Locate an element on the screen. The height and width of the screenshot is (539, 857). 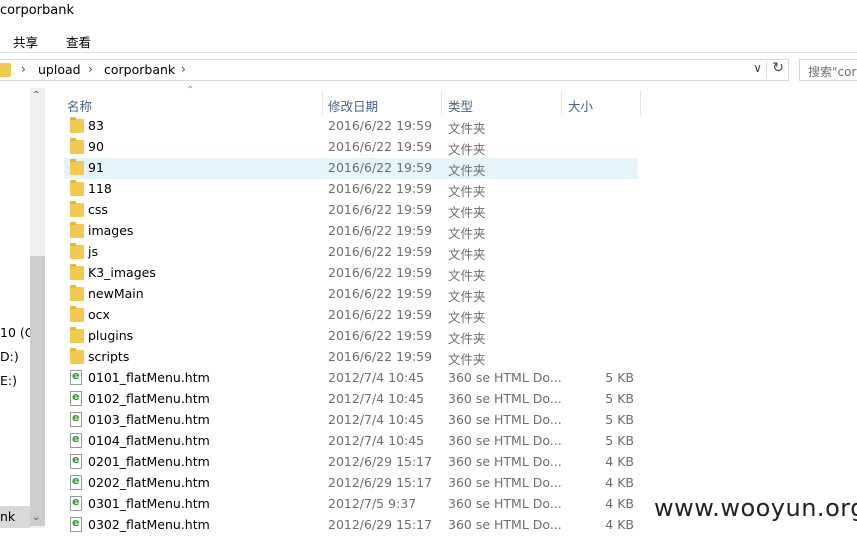
window-title: corporbank is located at coordinates (37, 10).